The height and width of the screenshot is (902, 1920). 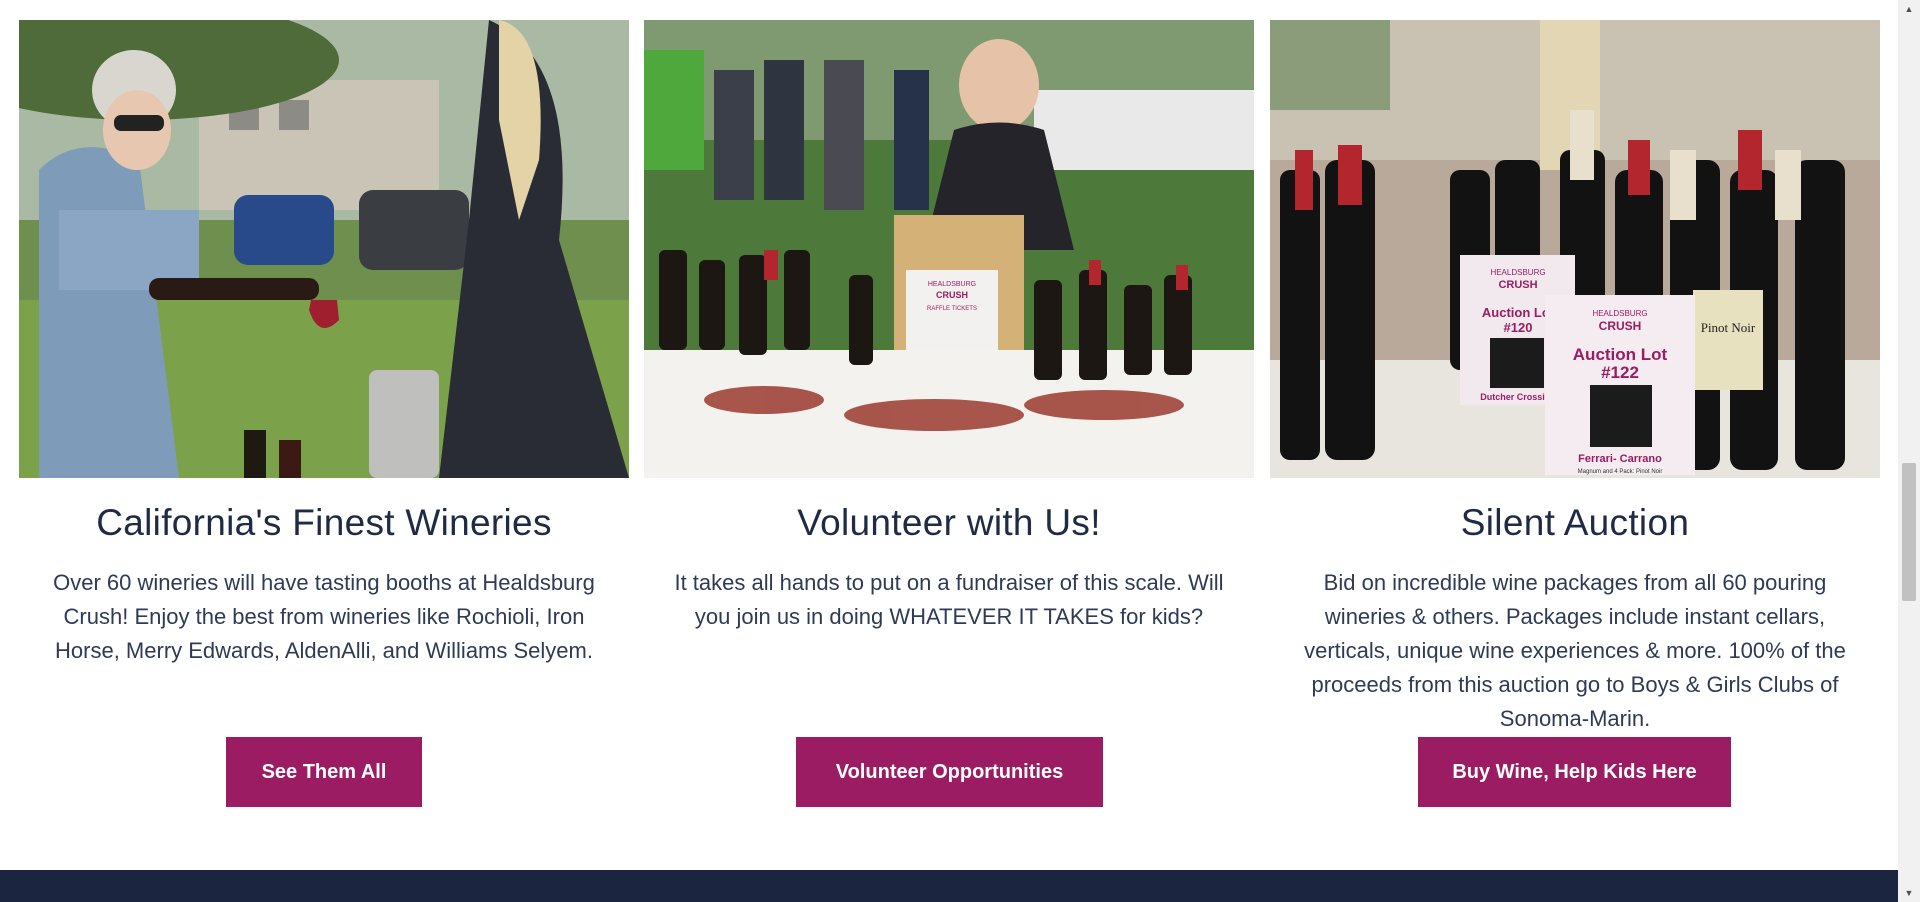 What do you see at coordinates (1574, 772) in the screenshot?
I see `buy-wine-help-kids-button: Buy Wine, Help Kids Here` at bounding box center [1574, 772].